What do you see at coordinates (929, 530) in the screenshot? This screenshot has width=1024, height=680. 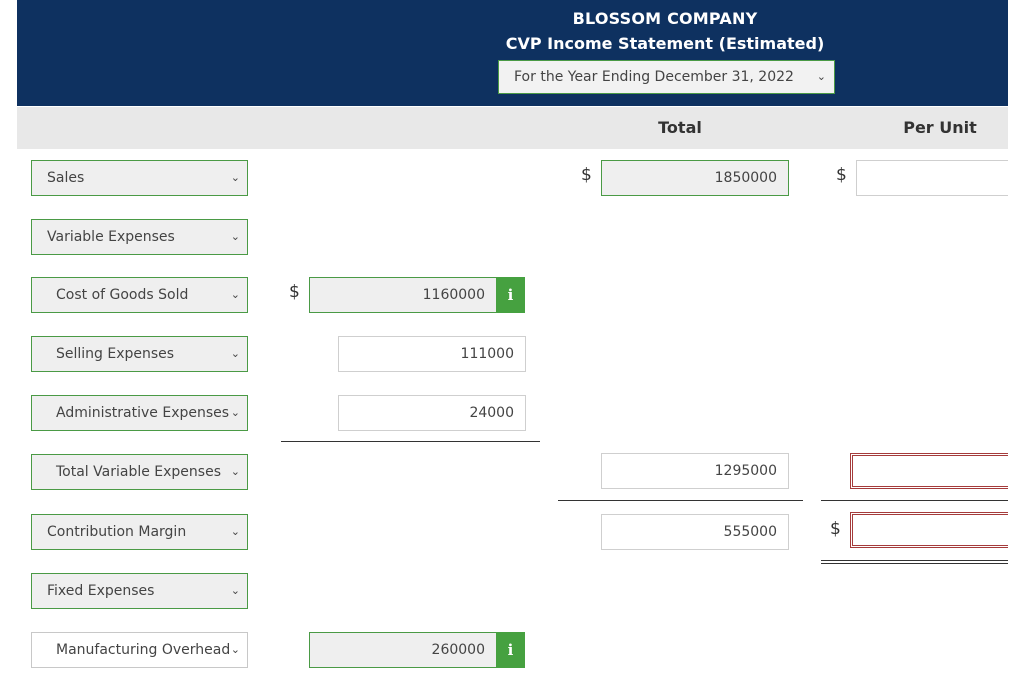 I see `contribution-margin-per-unit-input` at bounding box center [929, 530].